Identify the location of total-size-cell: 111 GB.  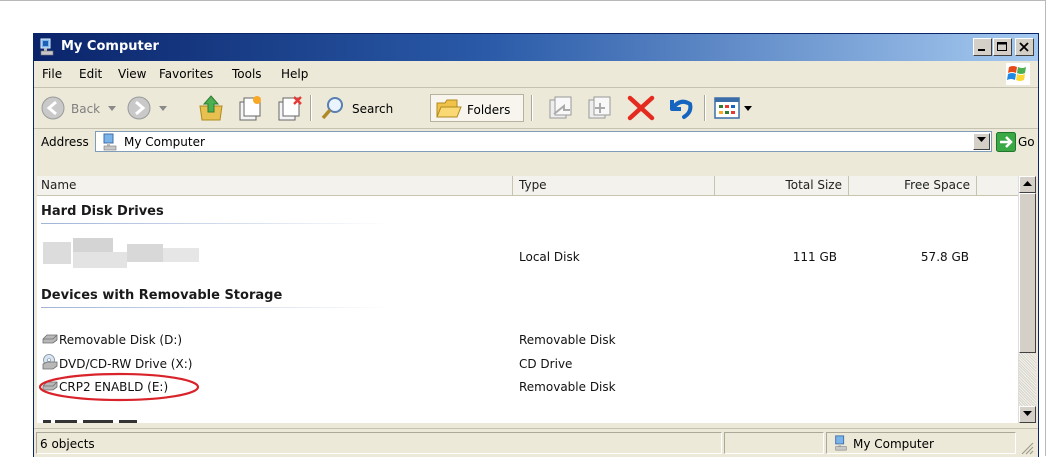
(814, 257).